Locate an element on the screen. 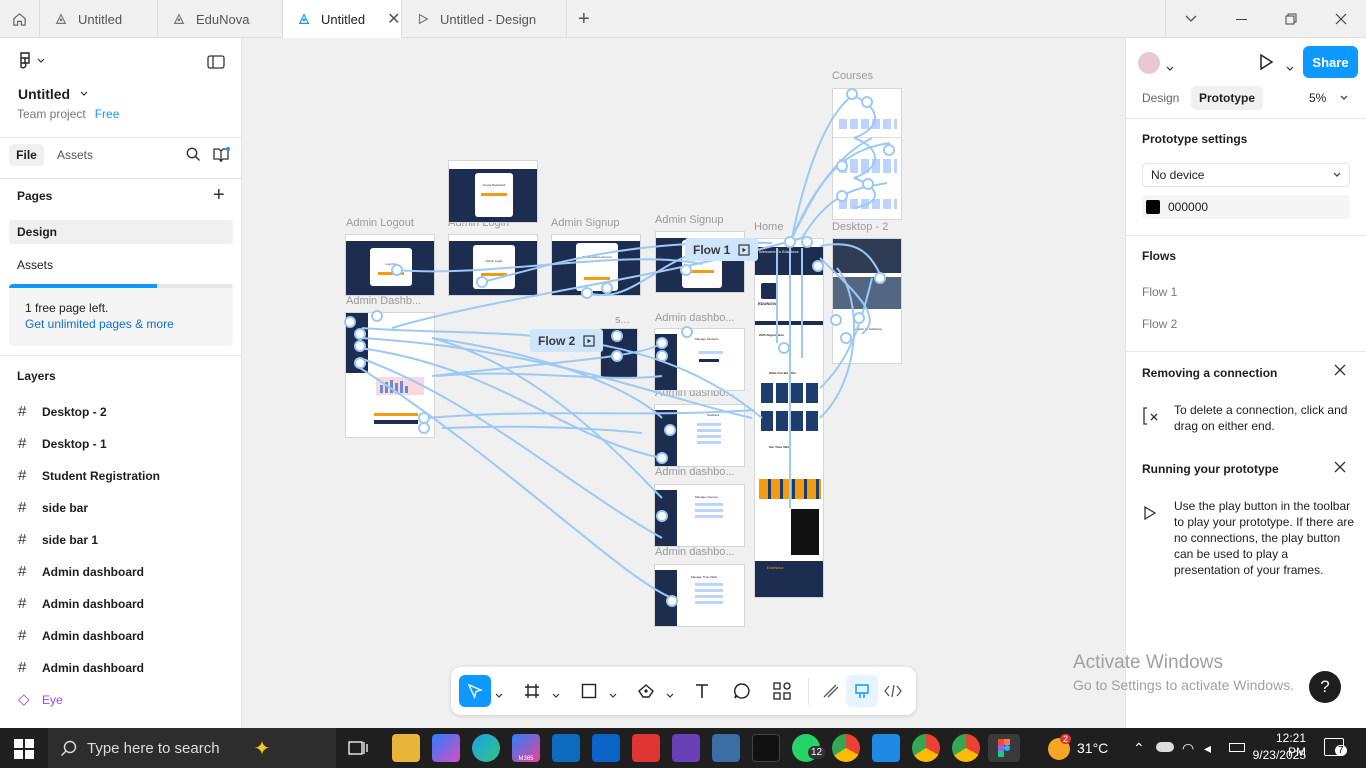 This screenshot has width=1366, height=768. frame-tool-button is located at coordinates (532, 691).